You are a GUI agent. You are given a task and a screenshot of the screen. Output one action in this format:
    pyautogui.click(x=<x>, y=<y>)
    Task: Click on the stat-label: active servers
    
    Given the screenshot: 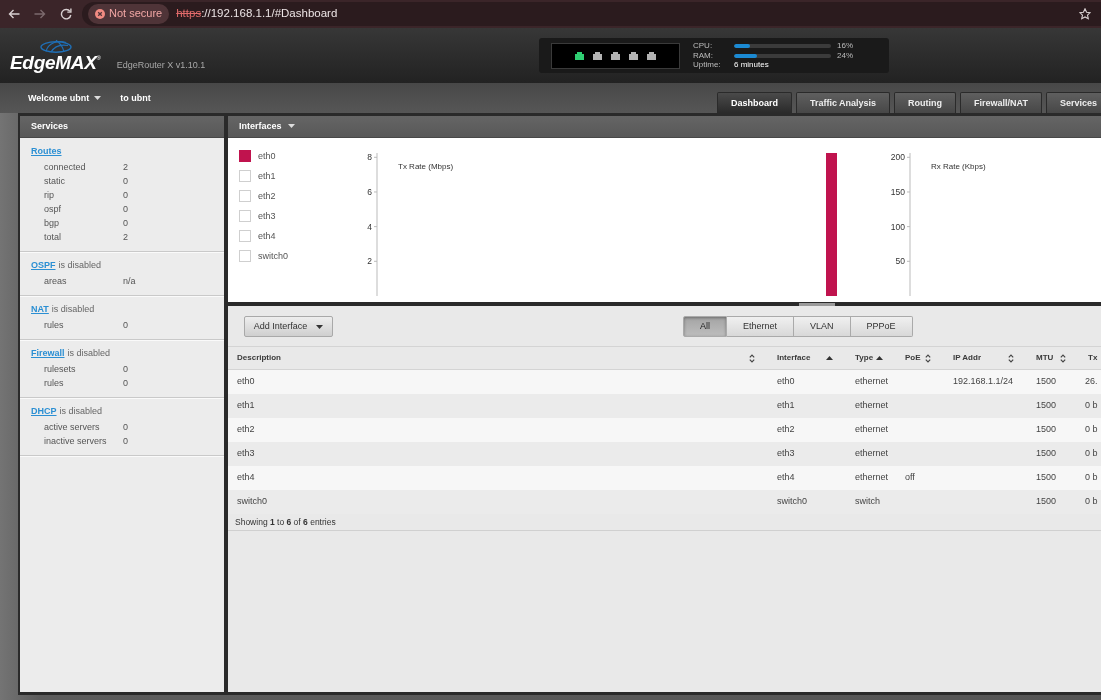 What is the action you would take?
    pyautogui.click(x=72, y=427)
    